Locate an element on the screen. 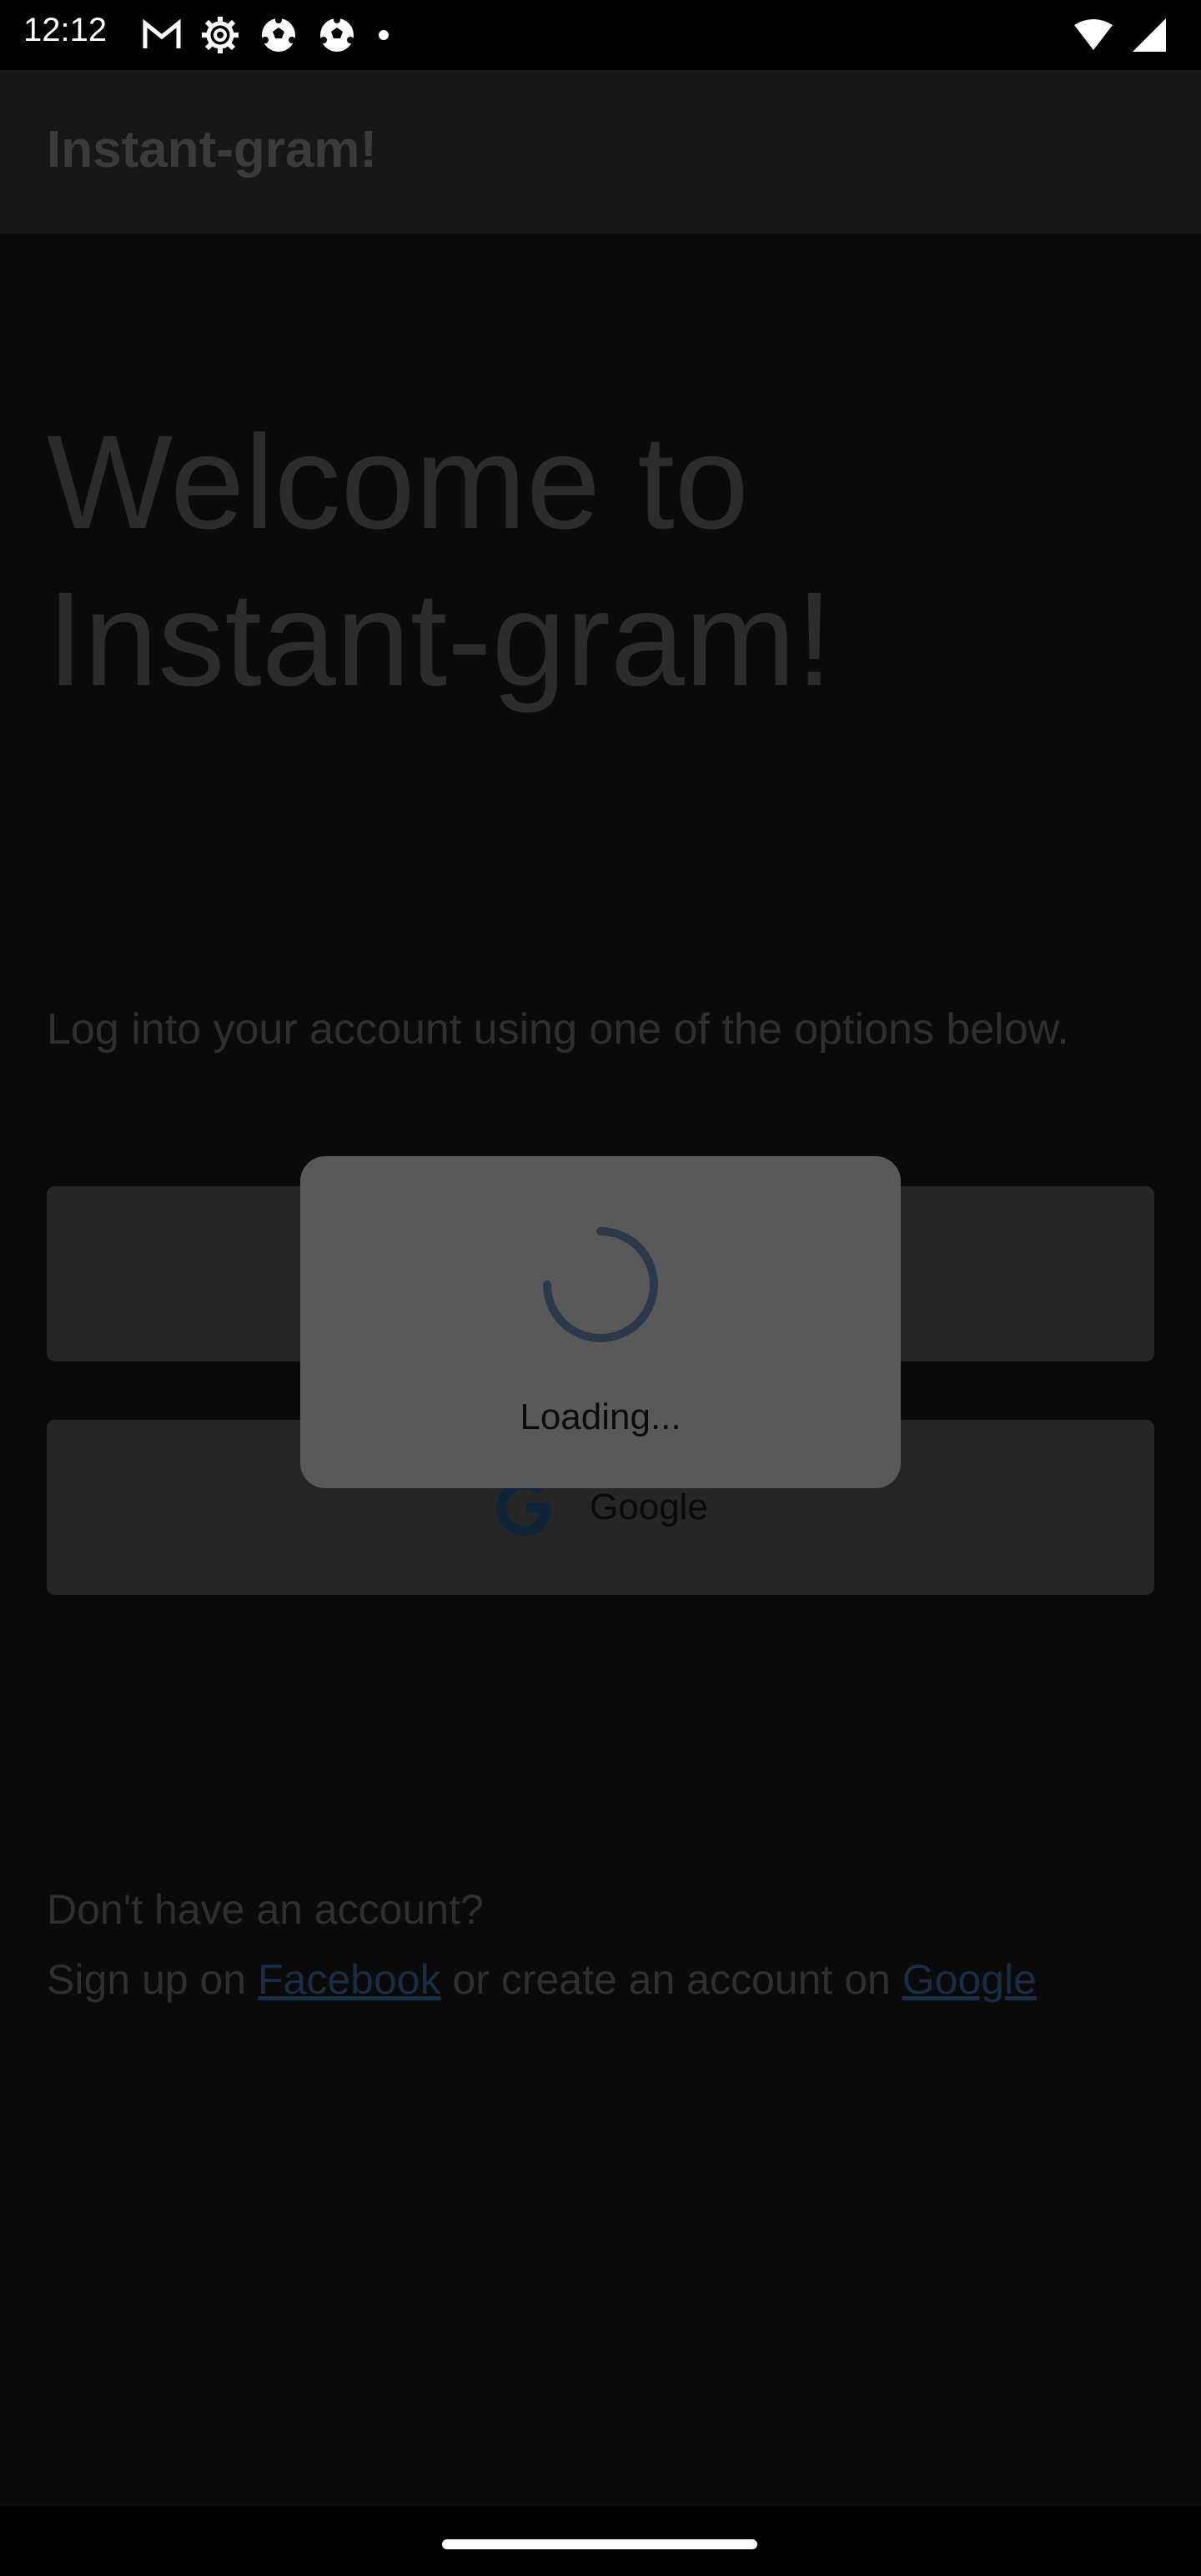 The width and height of the screenshot is (1201, 2576). signup-middle: or create an account on is located at coordinates (671, 1979).